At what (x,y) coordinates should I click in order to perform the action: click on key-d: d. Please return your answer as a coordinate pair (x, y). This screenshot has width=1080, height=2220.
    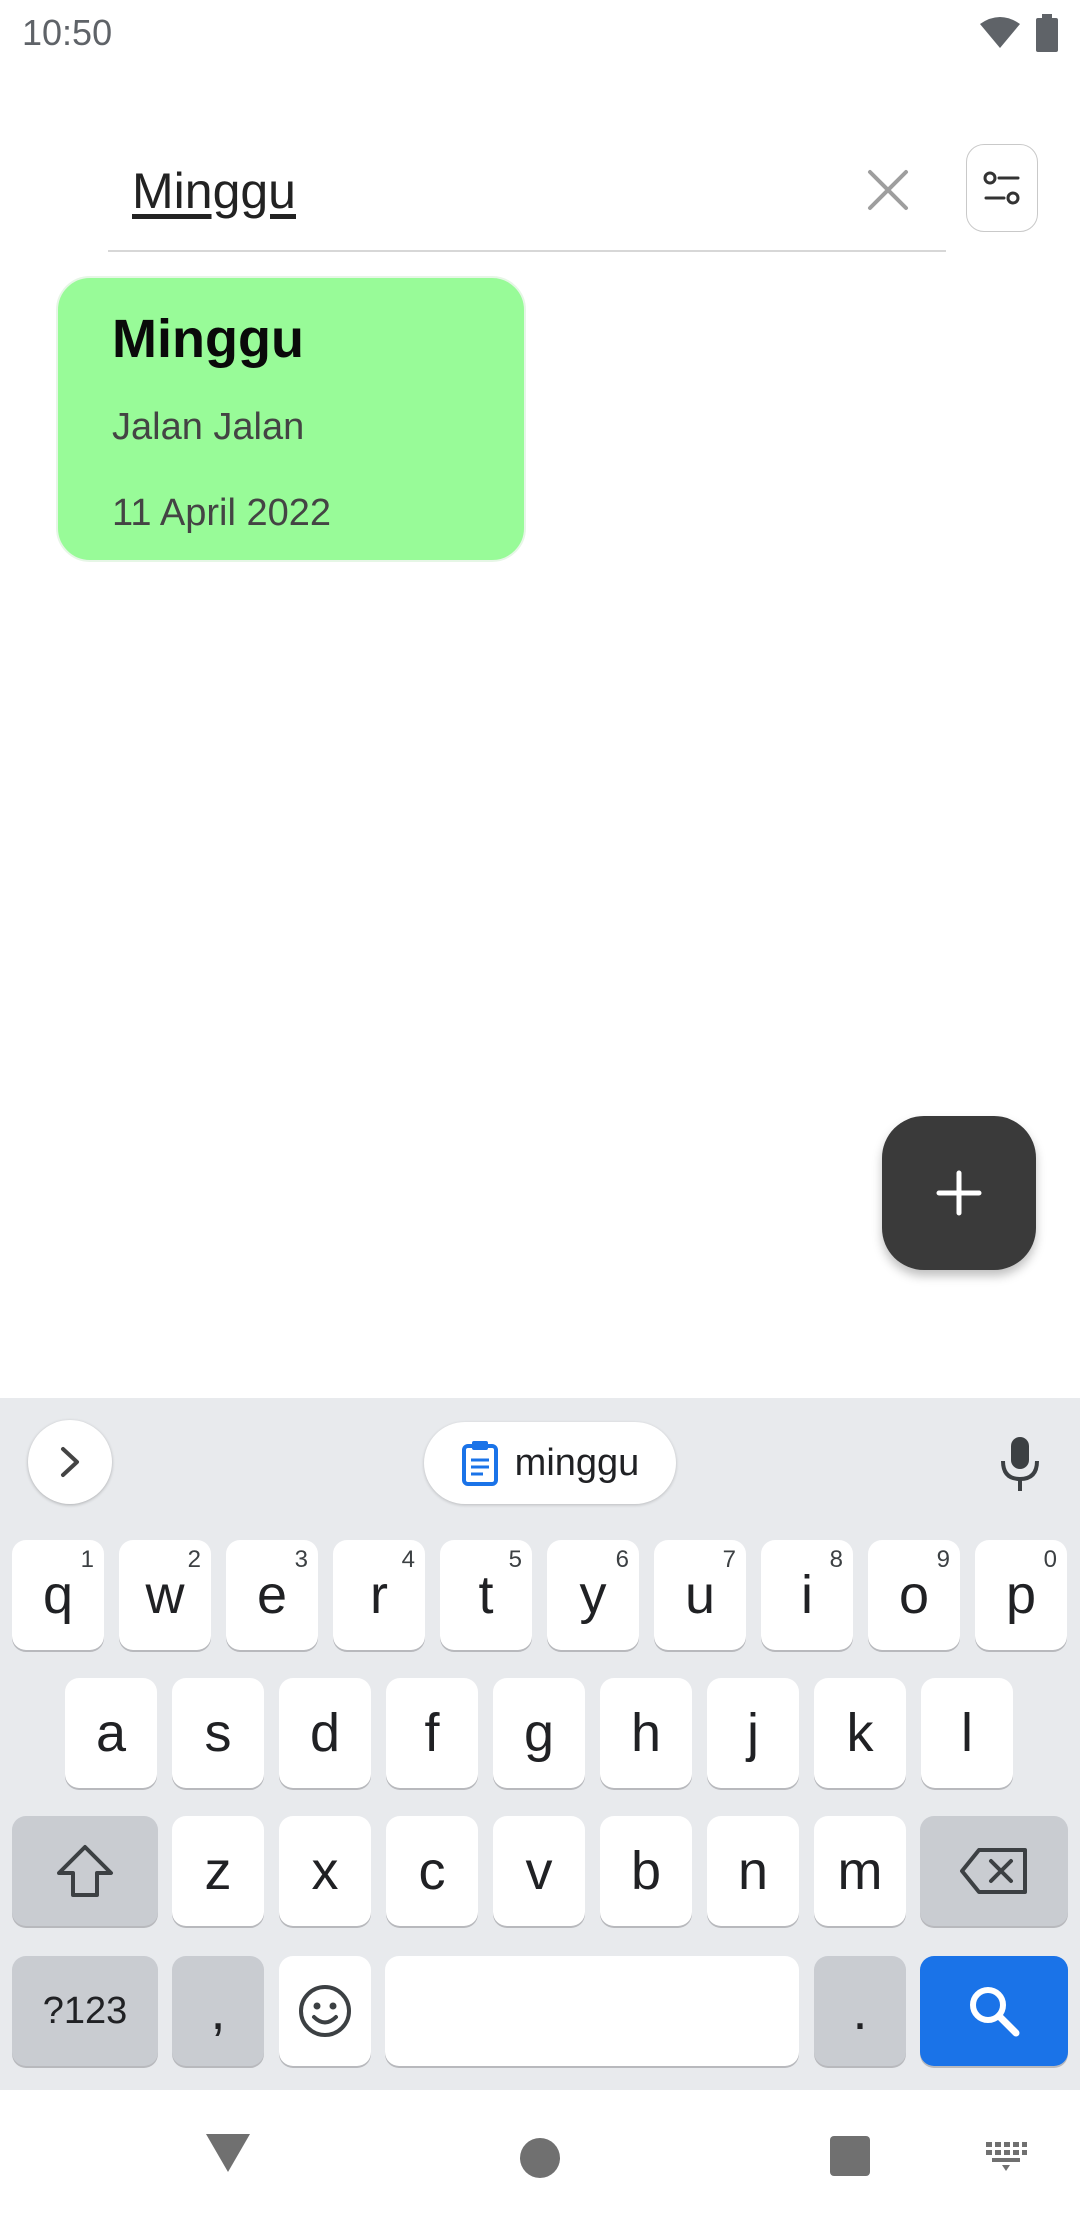
    Looking at the image, I should click on (325, 1733).